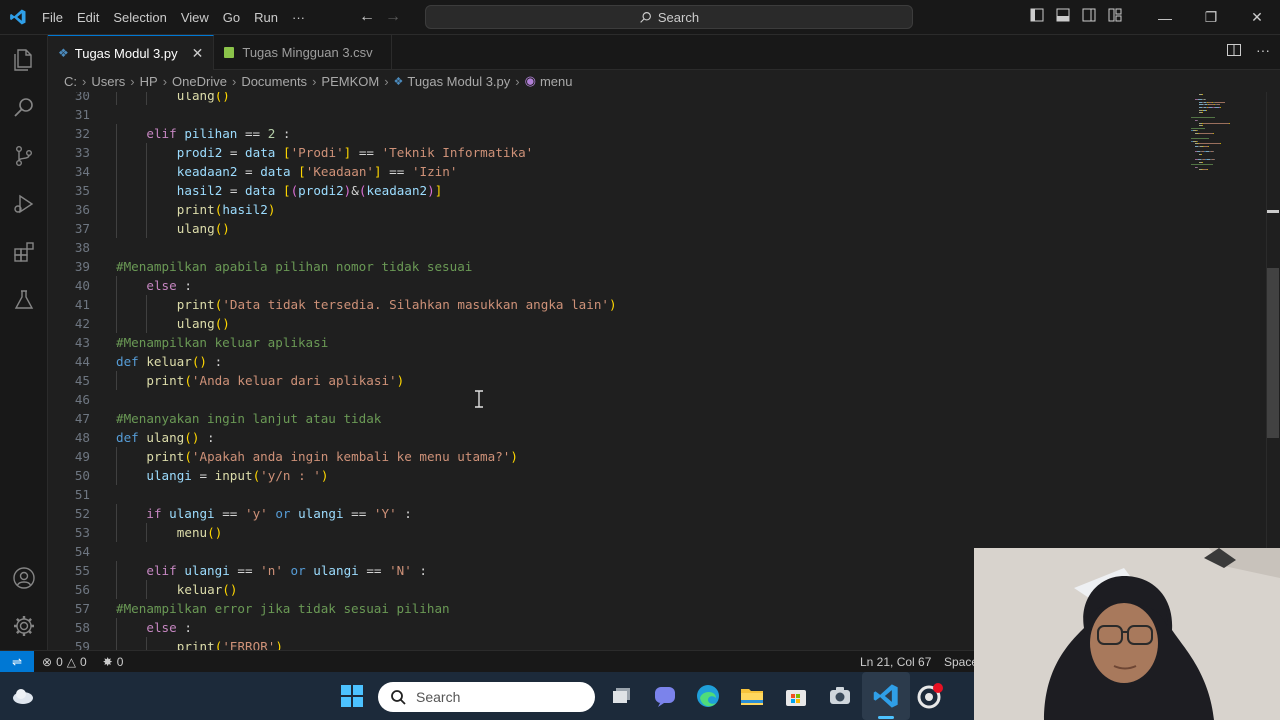 This screenshot has height=720, width=1280. What do you see at coordinates (930, 696) in the screenshot?
I see `screen-recorder-icon` at bounding box center [930, 696].